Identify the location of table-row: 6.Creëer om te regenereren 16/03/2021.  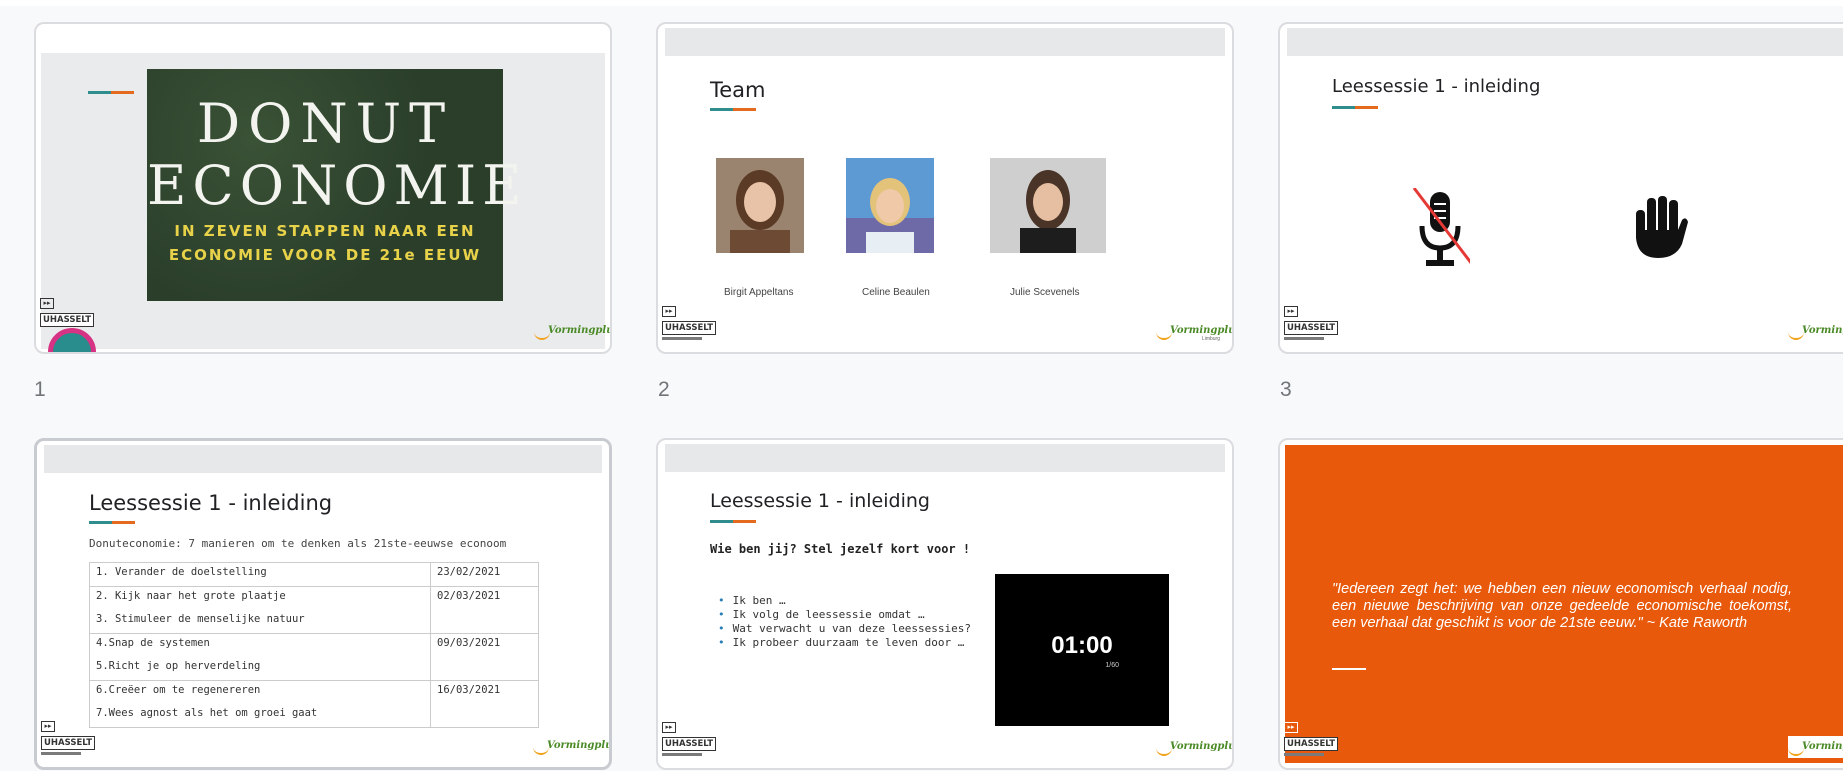
(314, 704).